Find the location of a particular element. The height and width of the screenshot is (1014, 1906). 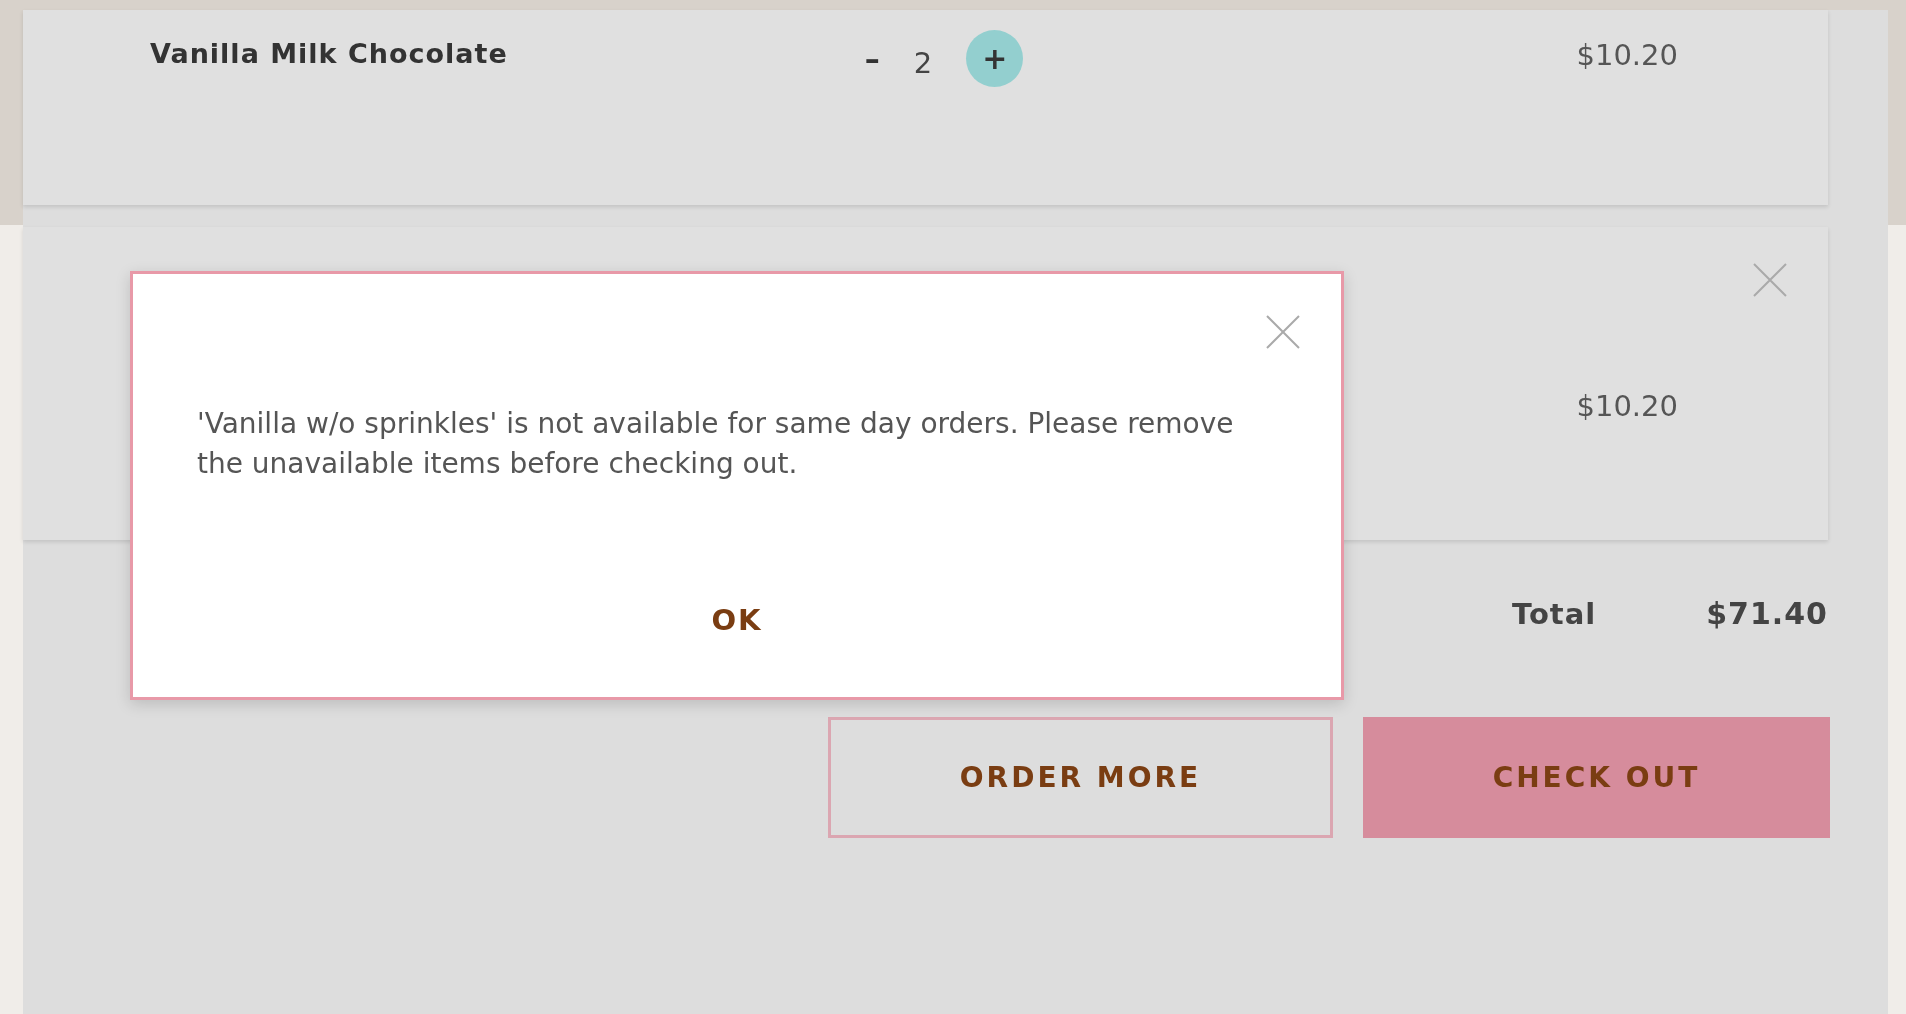

dialog-message: 'Vanilla w/o sprinkles' is not available for same day orders. Please remove the unavailable items before checking out. is located at coordinates (716, 444).